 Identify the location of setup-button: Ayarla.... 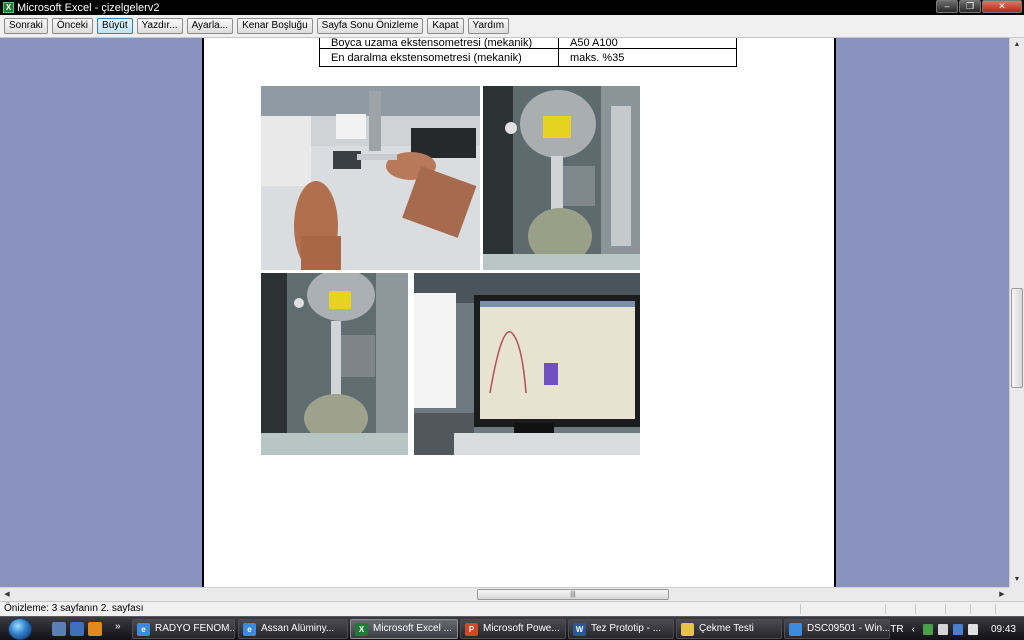
(210, 26).